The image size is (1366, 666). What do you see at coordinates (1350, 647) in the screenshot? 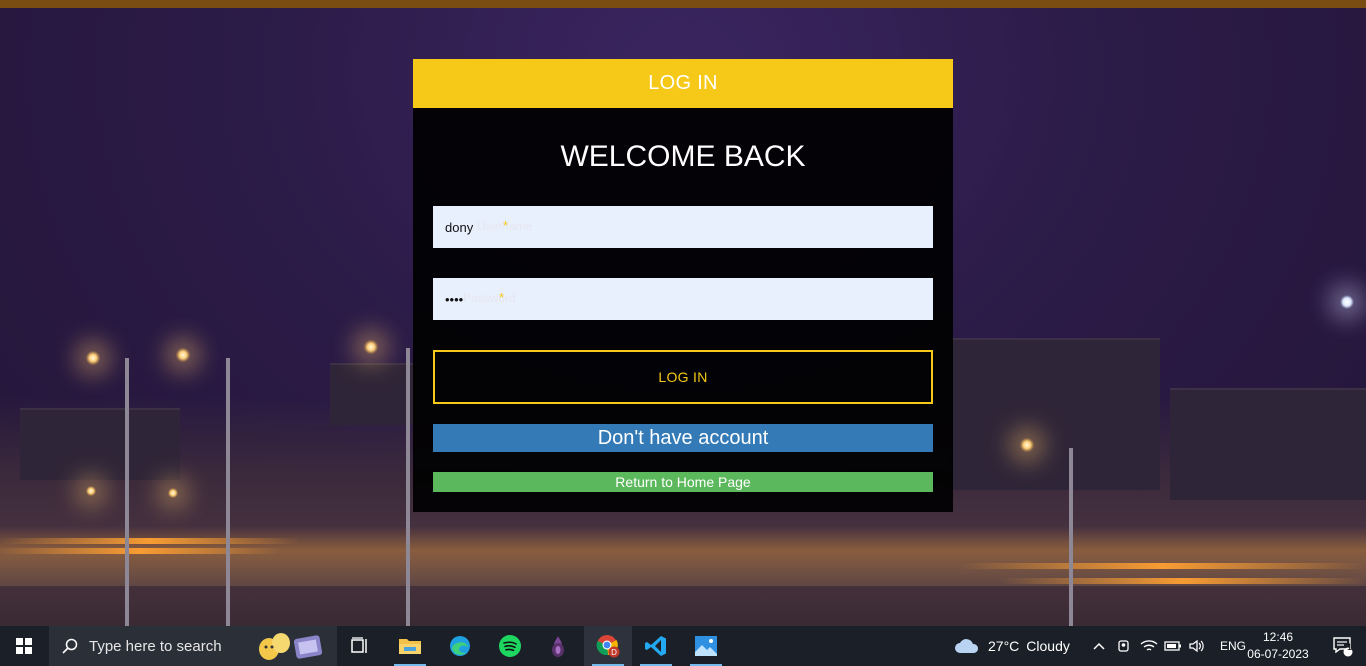
I see `notification-count-badge: 1` at bounding box center [1350, 647].